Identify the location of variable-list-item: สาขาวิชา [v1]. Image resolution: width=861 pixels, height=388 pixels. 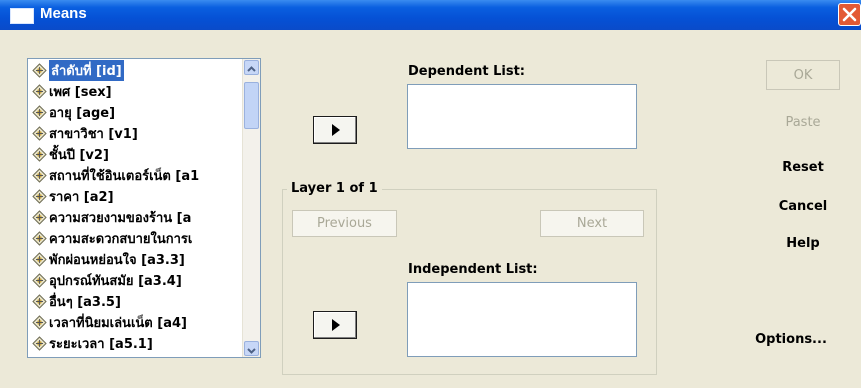
(134, 133).